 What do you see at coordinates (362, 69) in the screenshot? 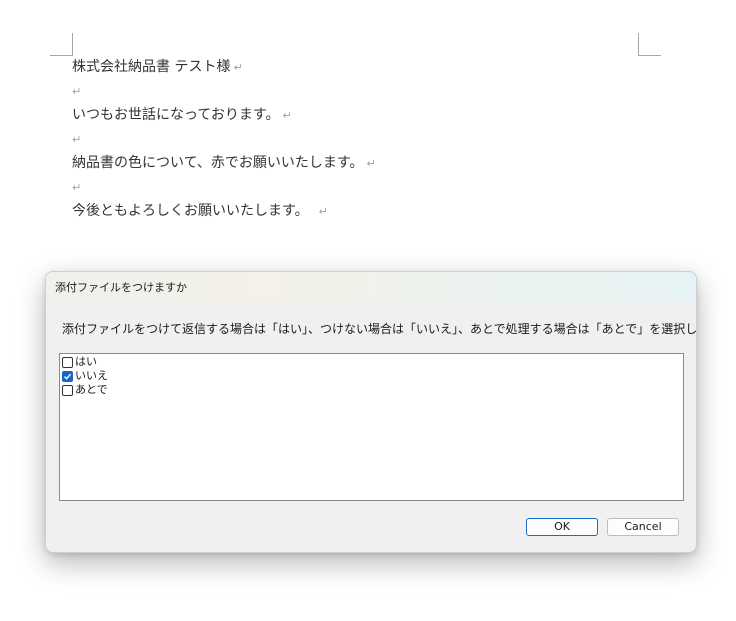
I see `document-line: 株式会社納品書 テスト様 ↵` at bounding box center [362, 69].